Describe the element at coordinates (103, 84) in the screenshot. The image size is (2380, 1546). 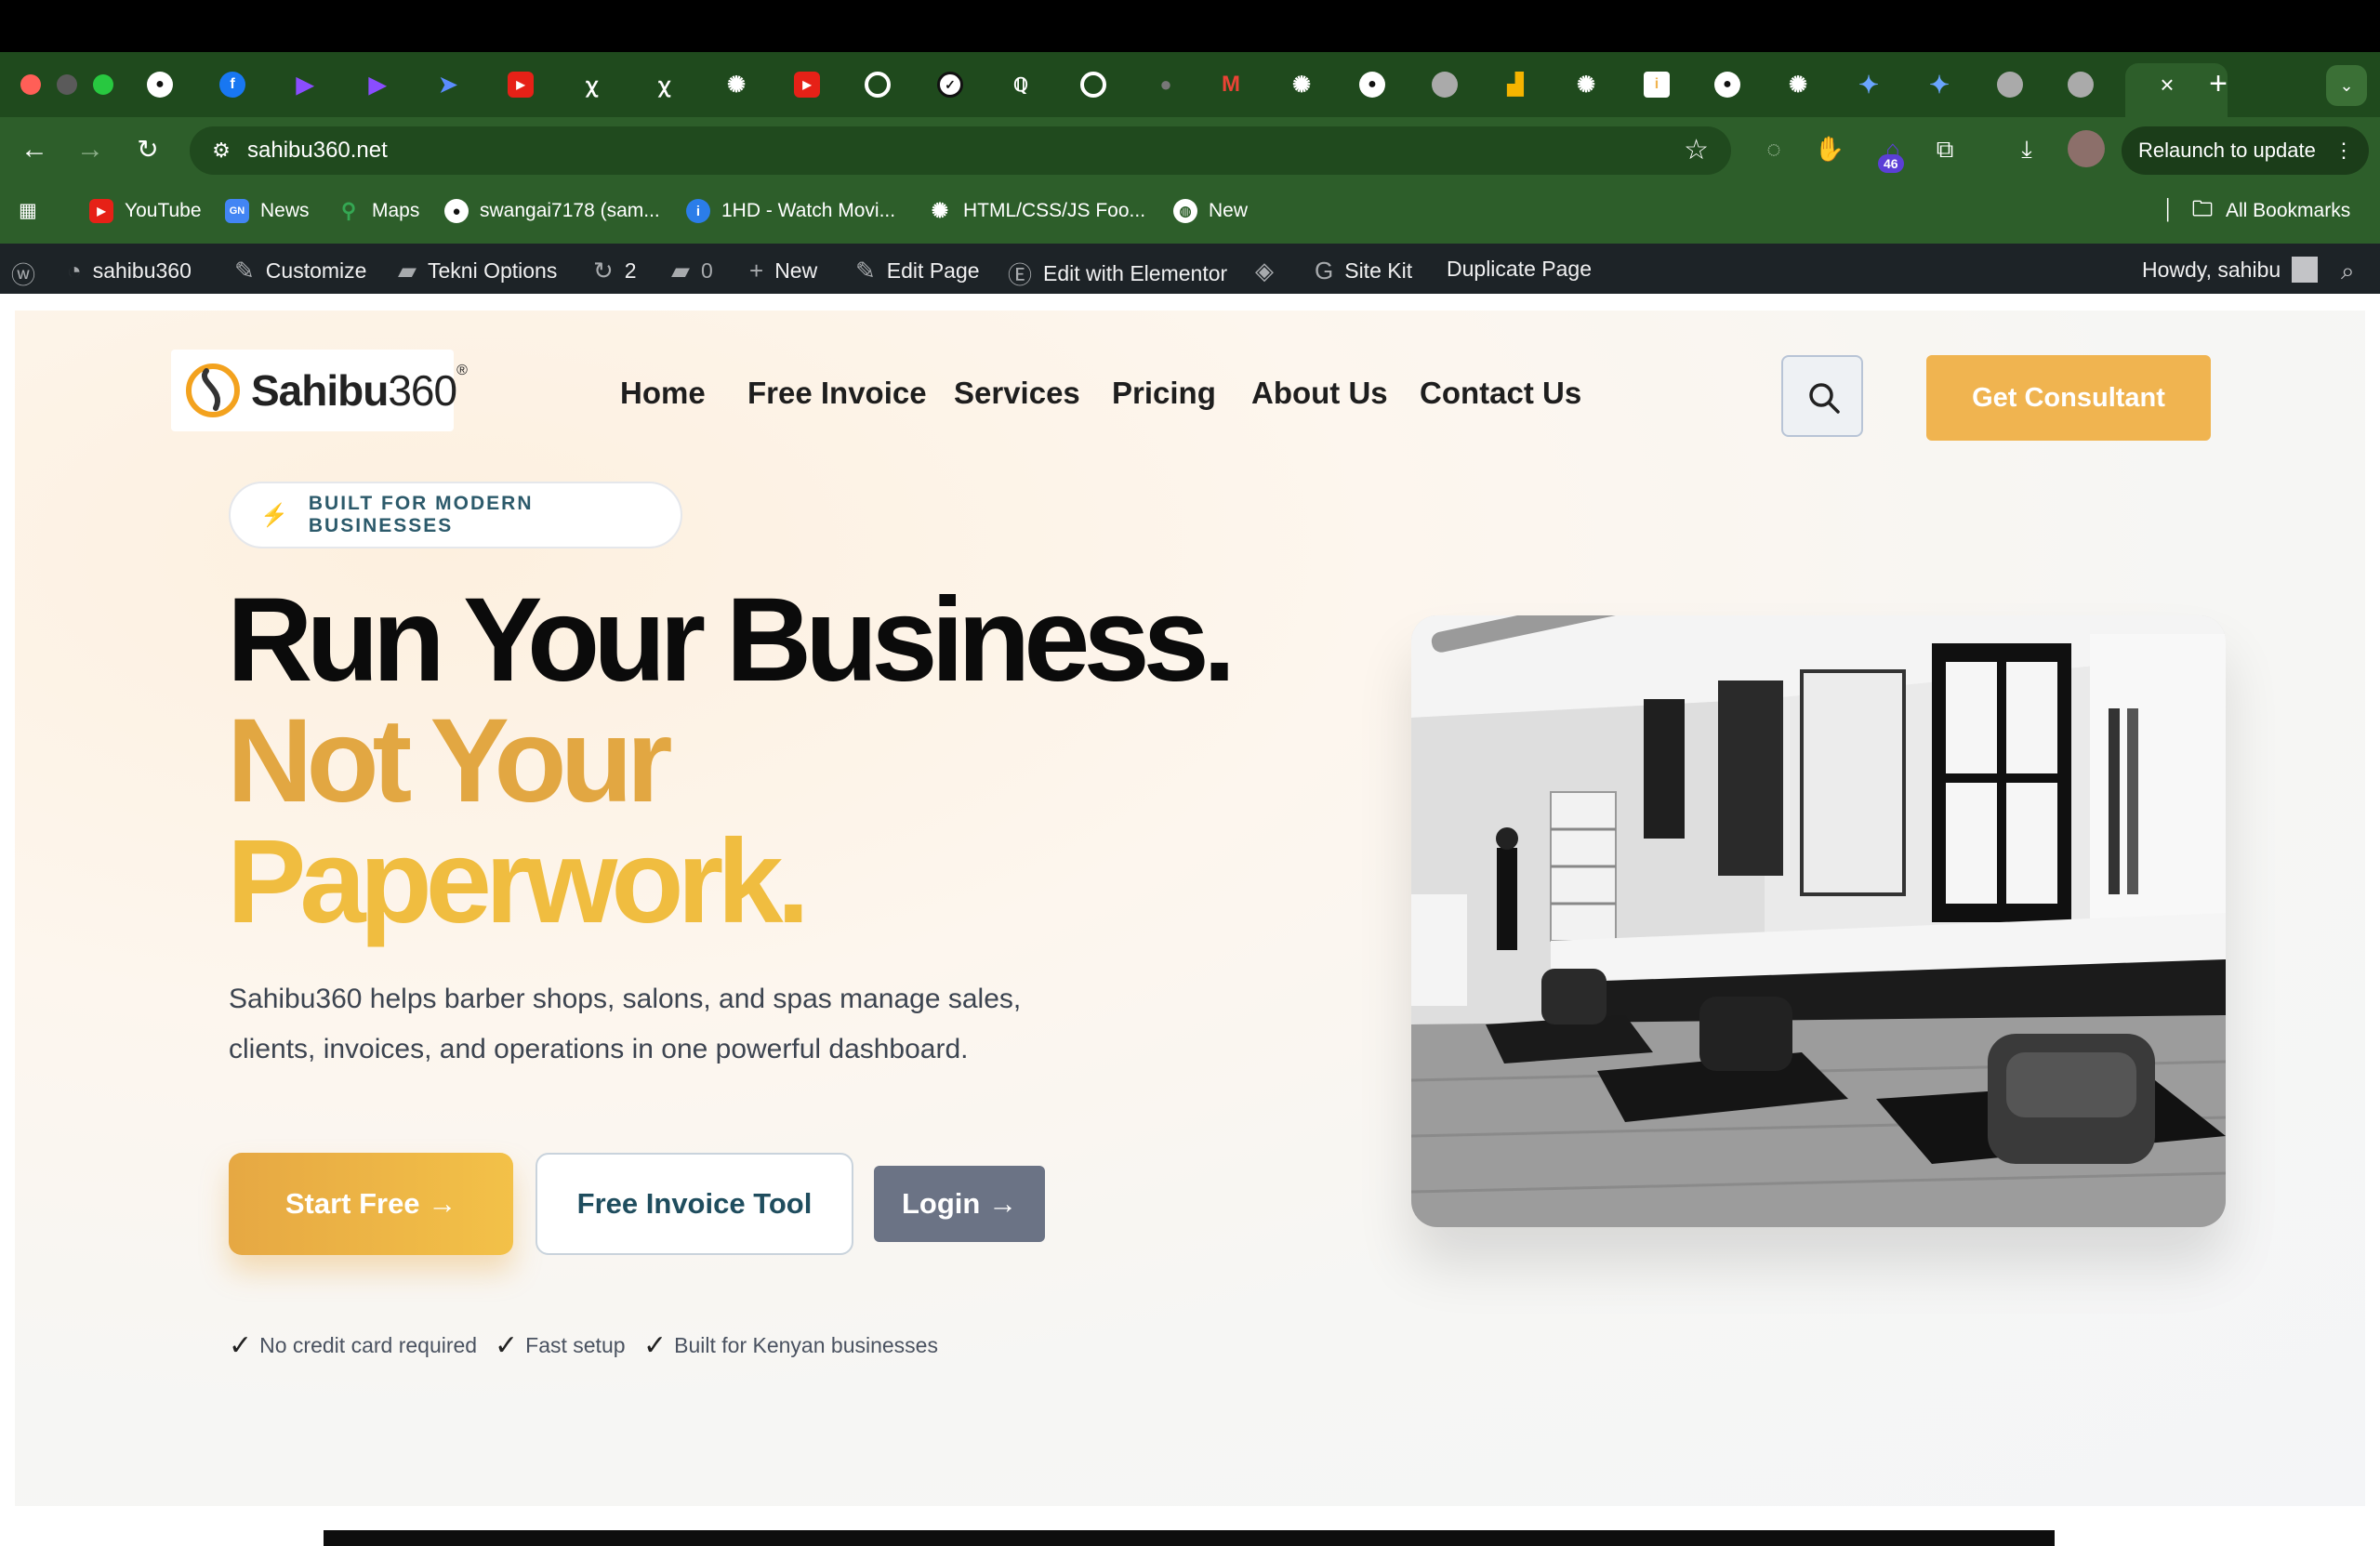
I see `zoom-window-button` at that location.